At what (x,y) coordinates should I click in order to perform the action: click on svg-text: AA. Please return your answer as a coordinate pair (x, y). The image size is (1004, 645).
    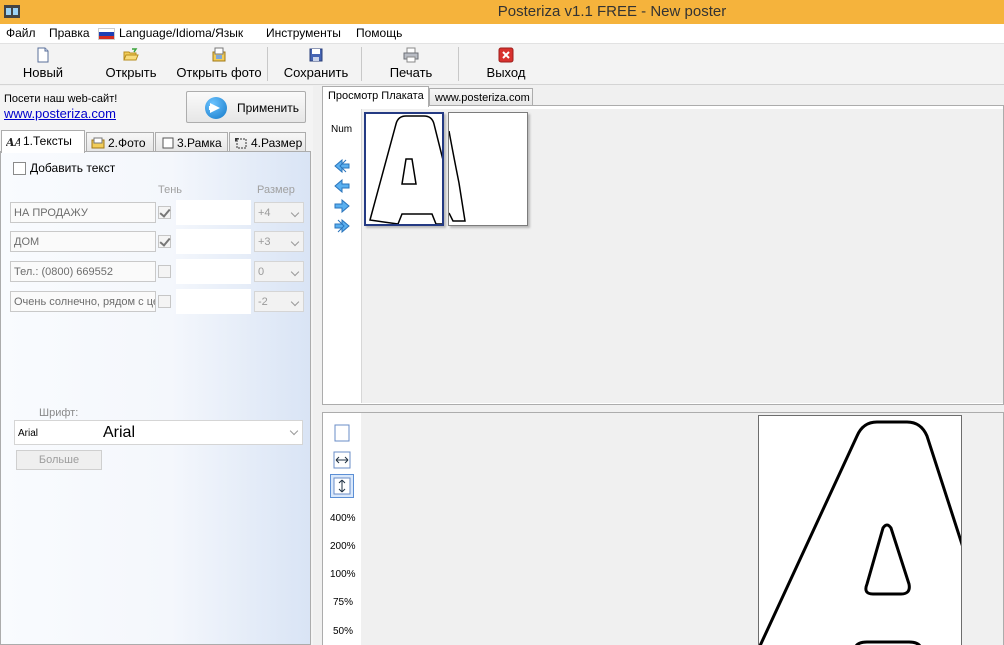
    Looking at the image, I should click on (13, 141).